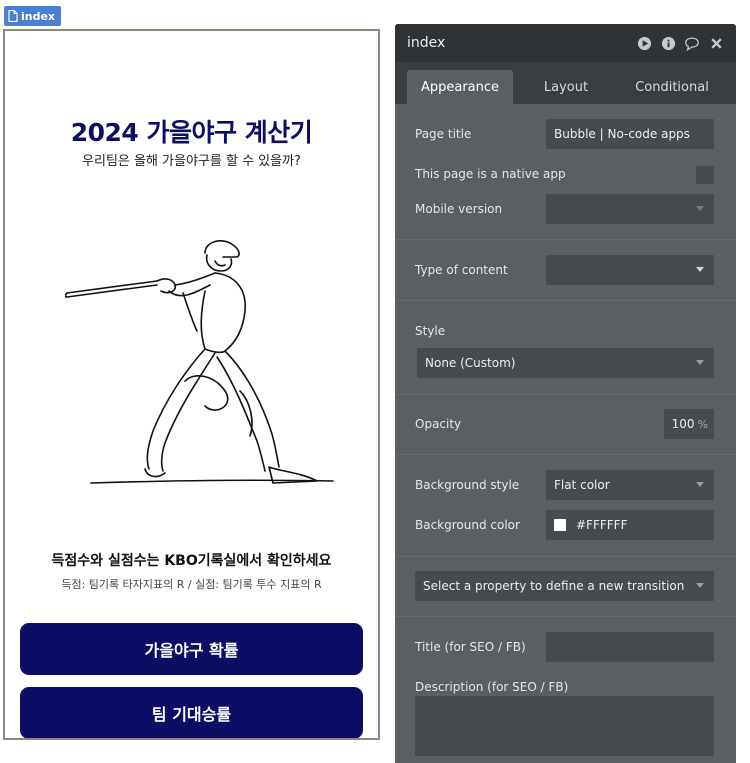  I want to click on seo-description-label: Description (for SEO / FB), so click(492, 687).